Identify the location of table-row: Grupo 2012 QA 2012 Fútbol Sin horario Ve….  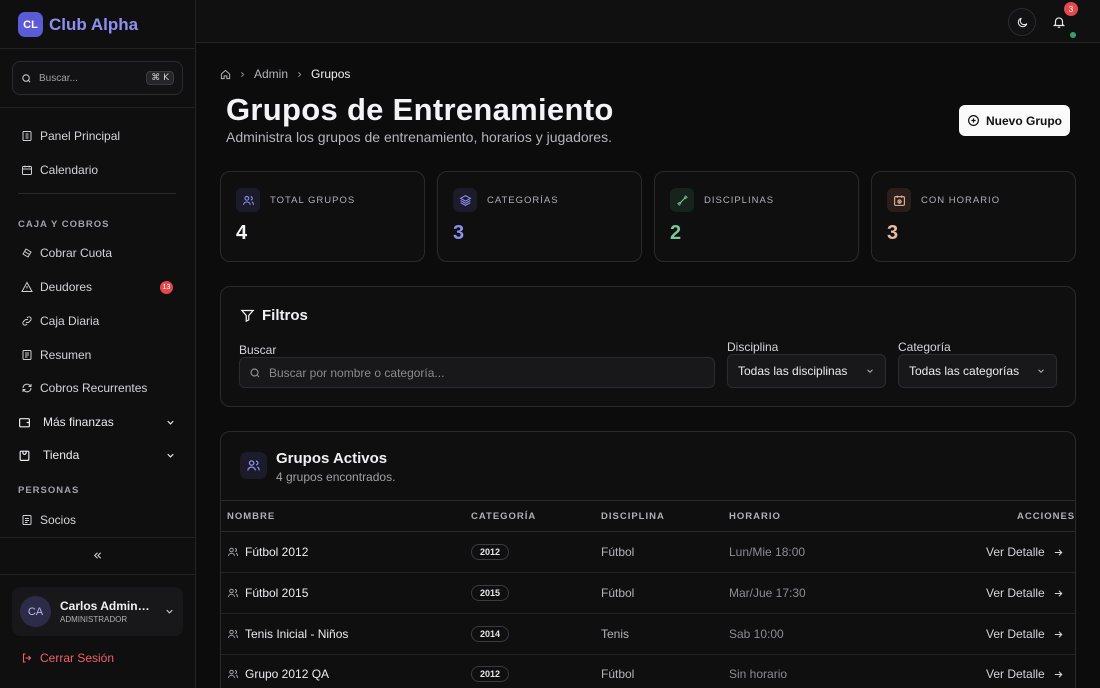
(648, 671).